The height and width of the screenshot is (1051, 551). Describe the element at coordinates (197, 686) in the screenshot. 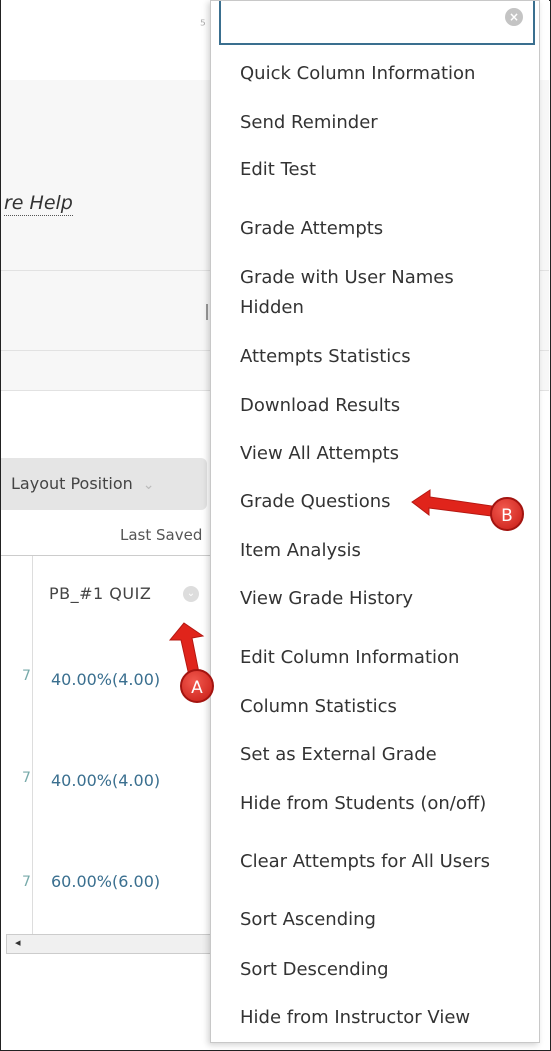

I see `annotation-badge-a: A` at that location.